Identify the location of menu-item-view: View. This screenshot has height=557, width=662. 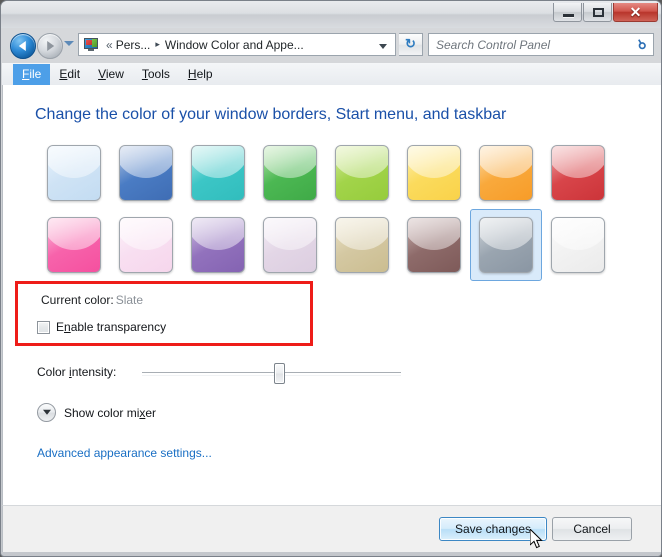
(111, 74).